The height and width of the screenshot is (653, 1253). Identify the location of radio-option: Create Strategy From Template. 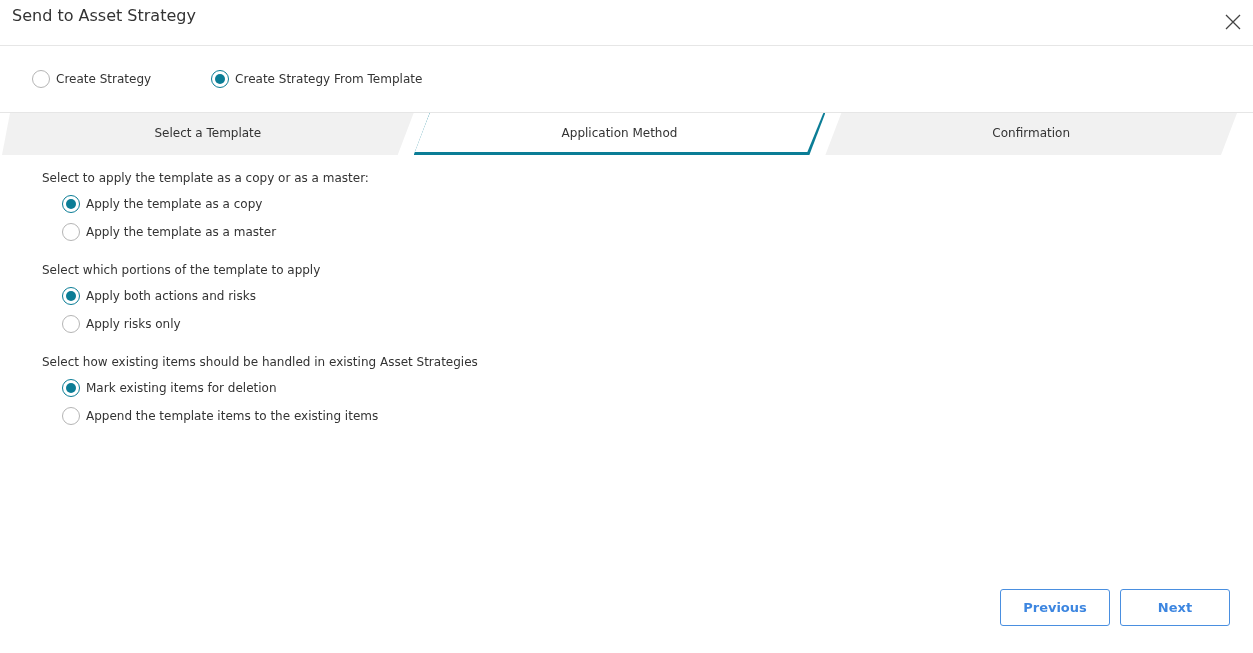
(317, 79).